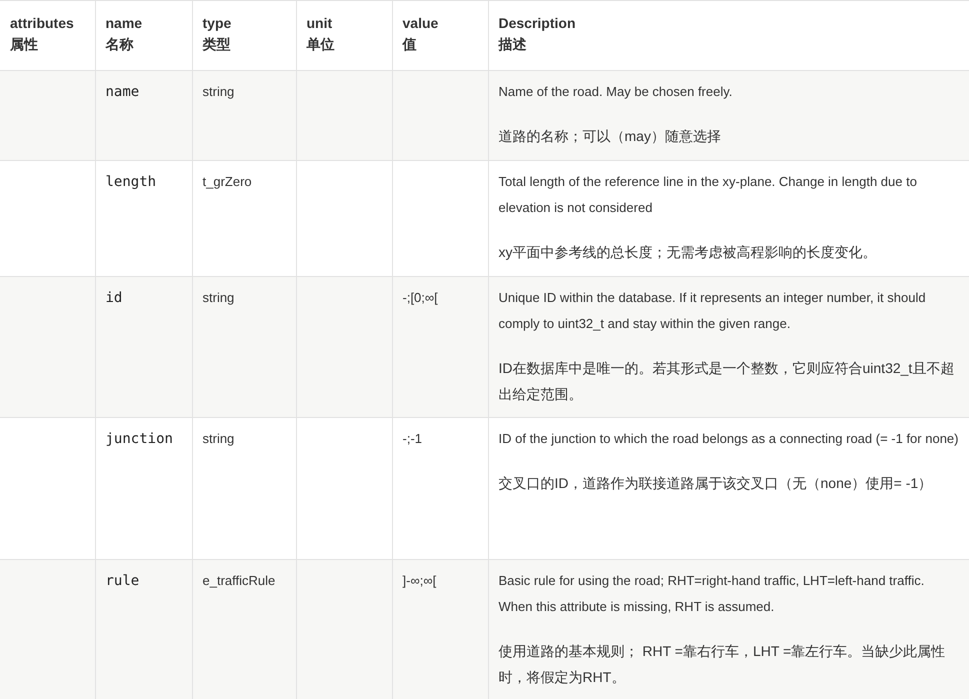  I want to click on value-range: -;[0;∞[, so click(420, 297).